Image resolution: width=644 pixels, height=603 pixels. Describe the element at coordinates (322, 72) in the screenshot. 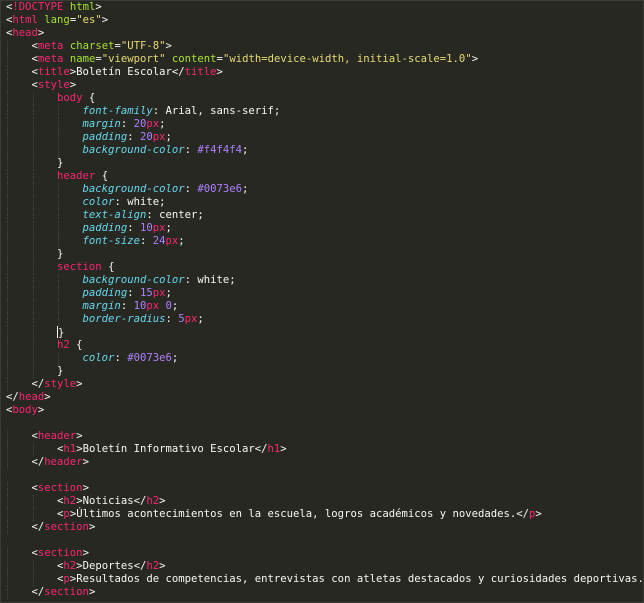

I see `code-line: <title>Boletín Escolar</title>` at that location.